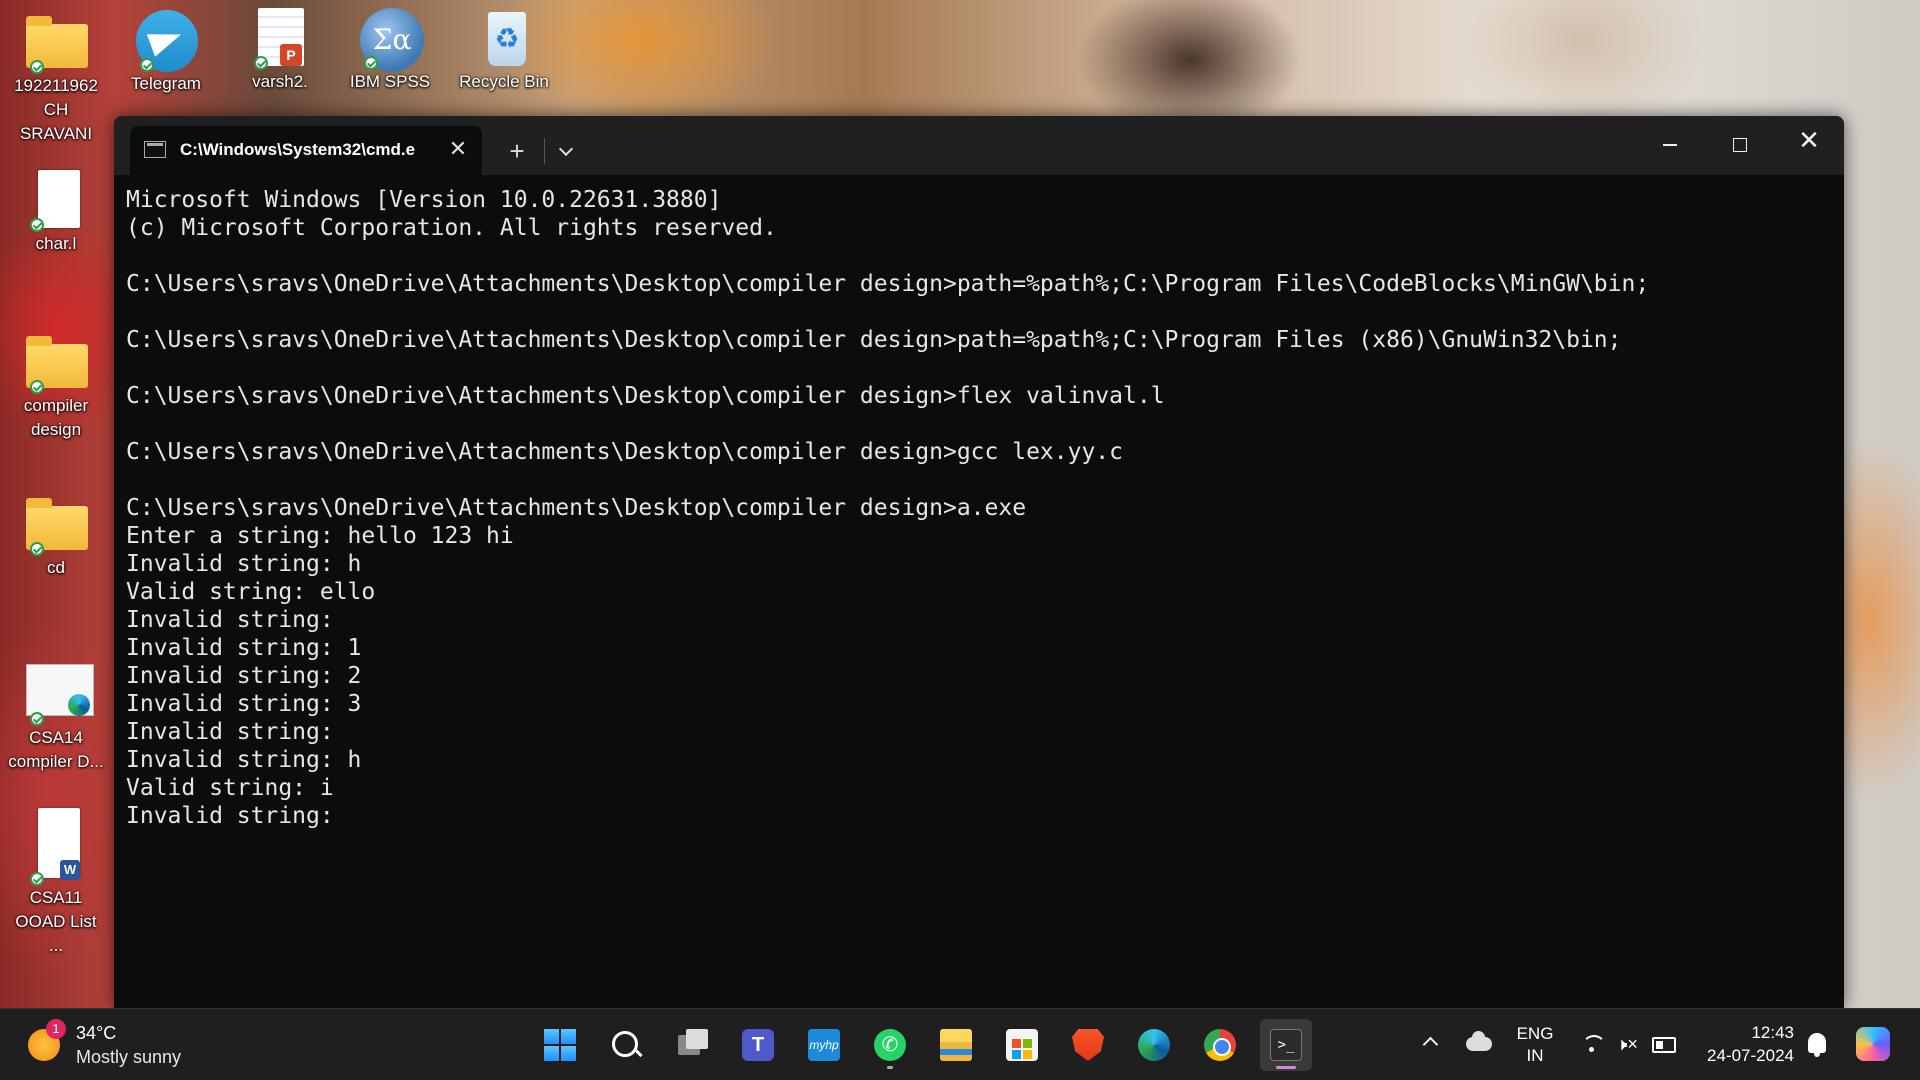 This screenshot has height=1080, width=1920. I want to click on windows-start-icon, so click(560, 1045).